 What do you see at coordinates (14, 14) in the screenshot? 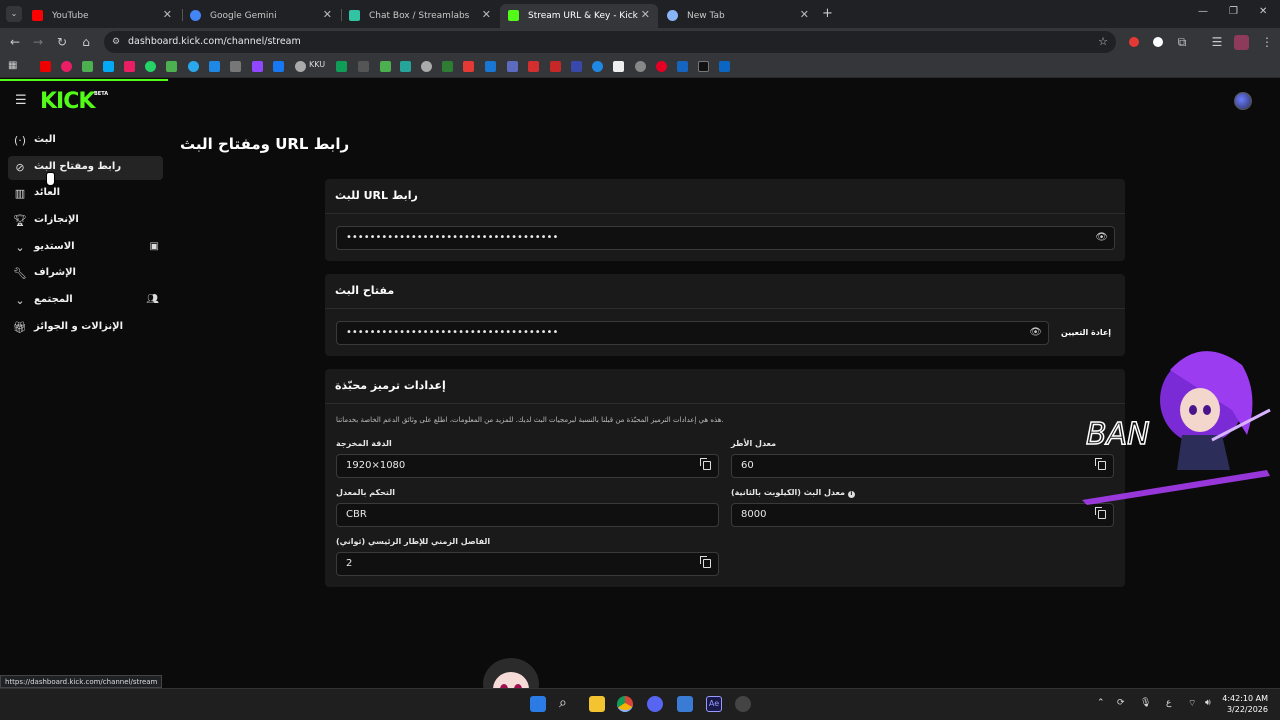
I see `tab-search-button: ⌄` at bounding box center [14, 14].